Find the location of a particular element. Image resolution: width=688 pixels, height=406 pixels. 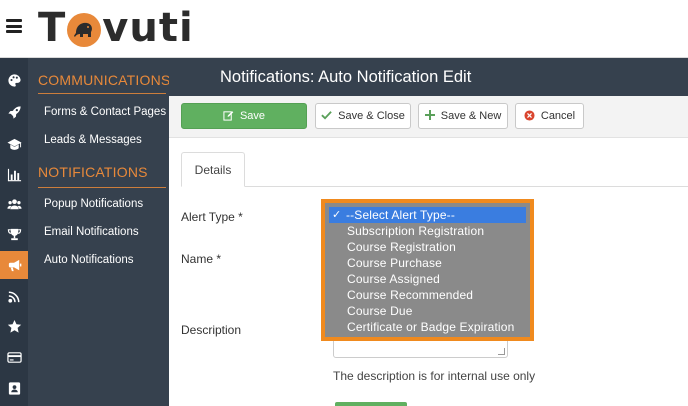

alert-type-option-certificate-badge-expiration: Certificate or Badge Expiration is located at coordinates (427, 327).